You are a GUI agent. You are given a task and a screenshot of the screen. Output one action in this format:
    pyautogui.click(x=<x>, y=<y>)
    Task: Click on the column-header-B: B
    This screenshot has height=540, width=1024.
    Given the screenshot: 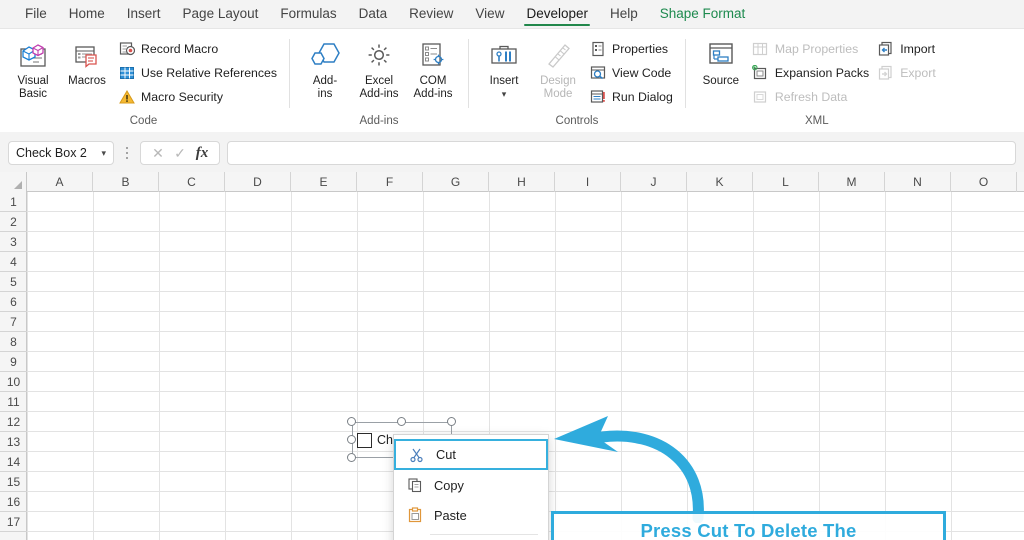 What is the action you would take?
    pyautogui.click(x=126, y=182)
    